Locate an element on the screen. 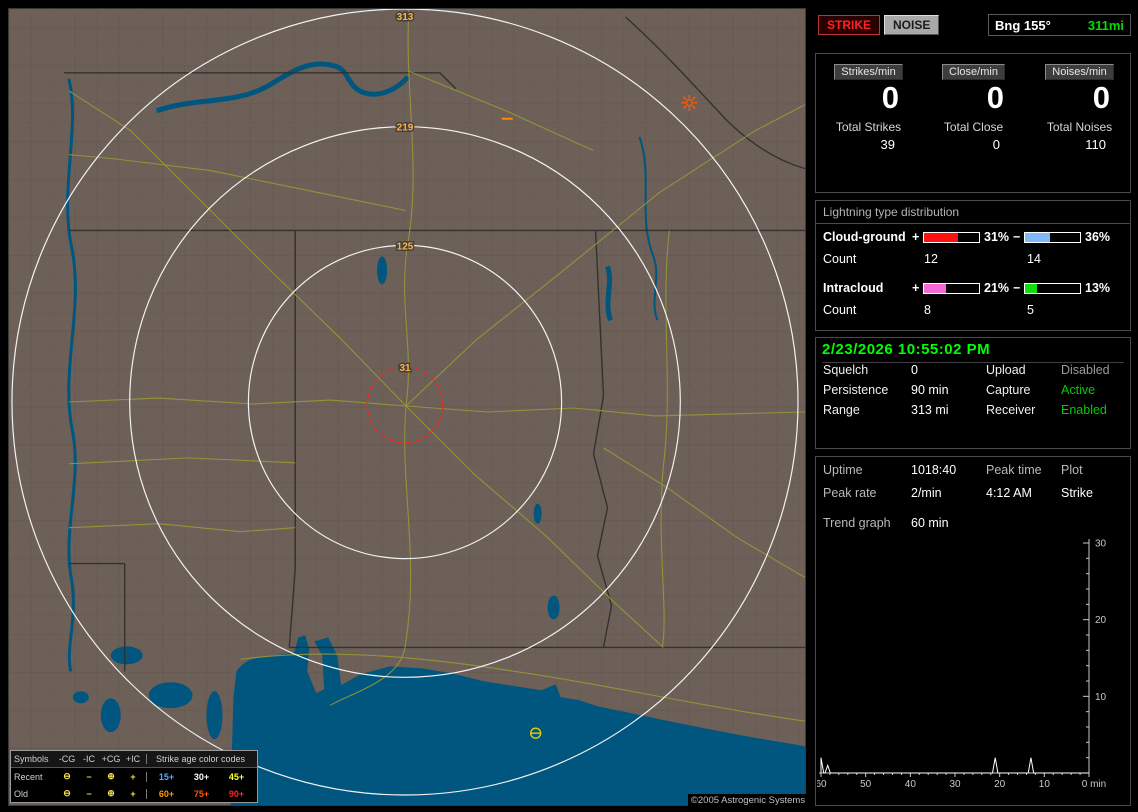  age-30: 30+ is located at coordinates (201, 776).